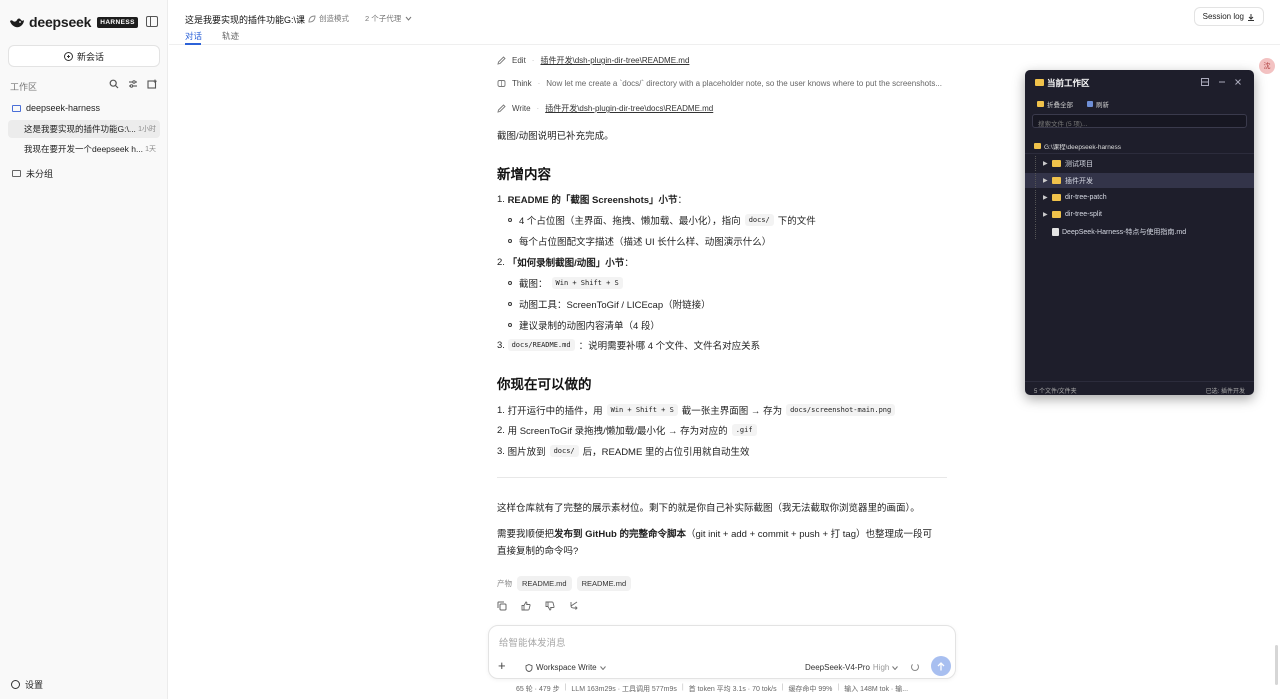 The width and height of the screenshot is (1280, 699). I want to click on scrollbar, so click(1276, 665).